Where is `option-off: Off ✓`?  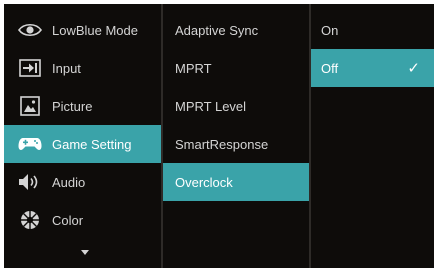
option-off: Off ✓ is located at coordinates (372, 68).